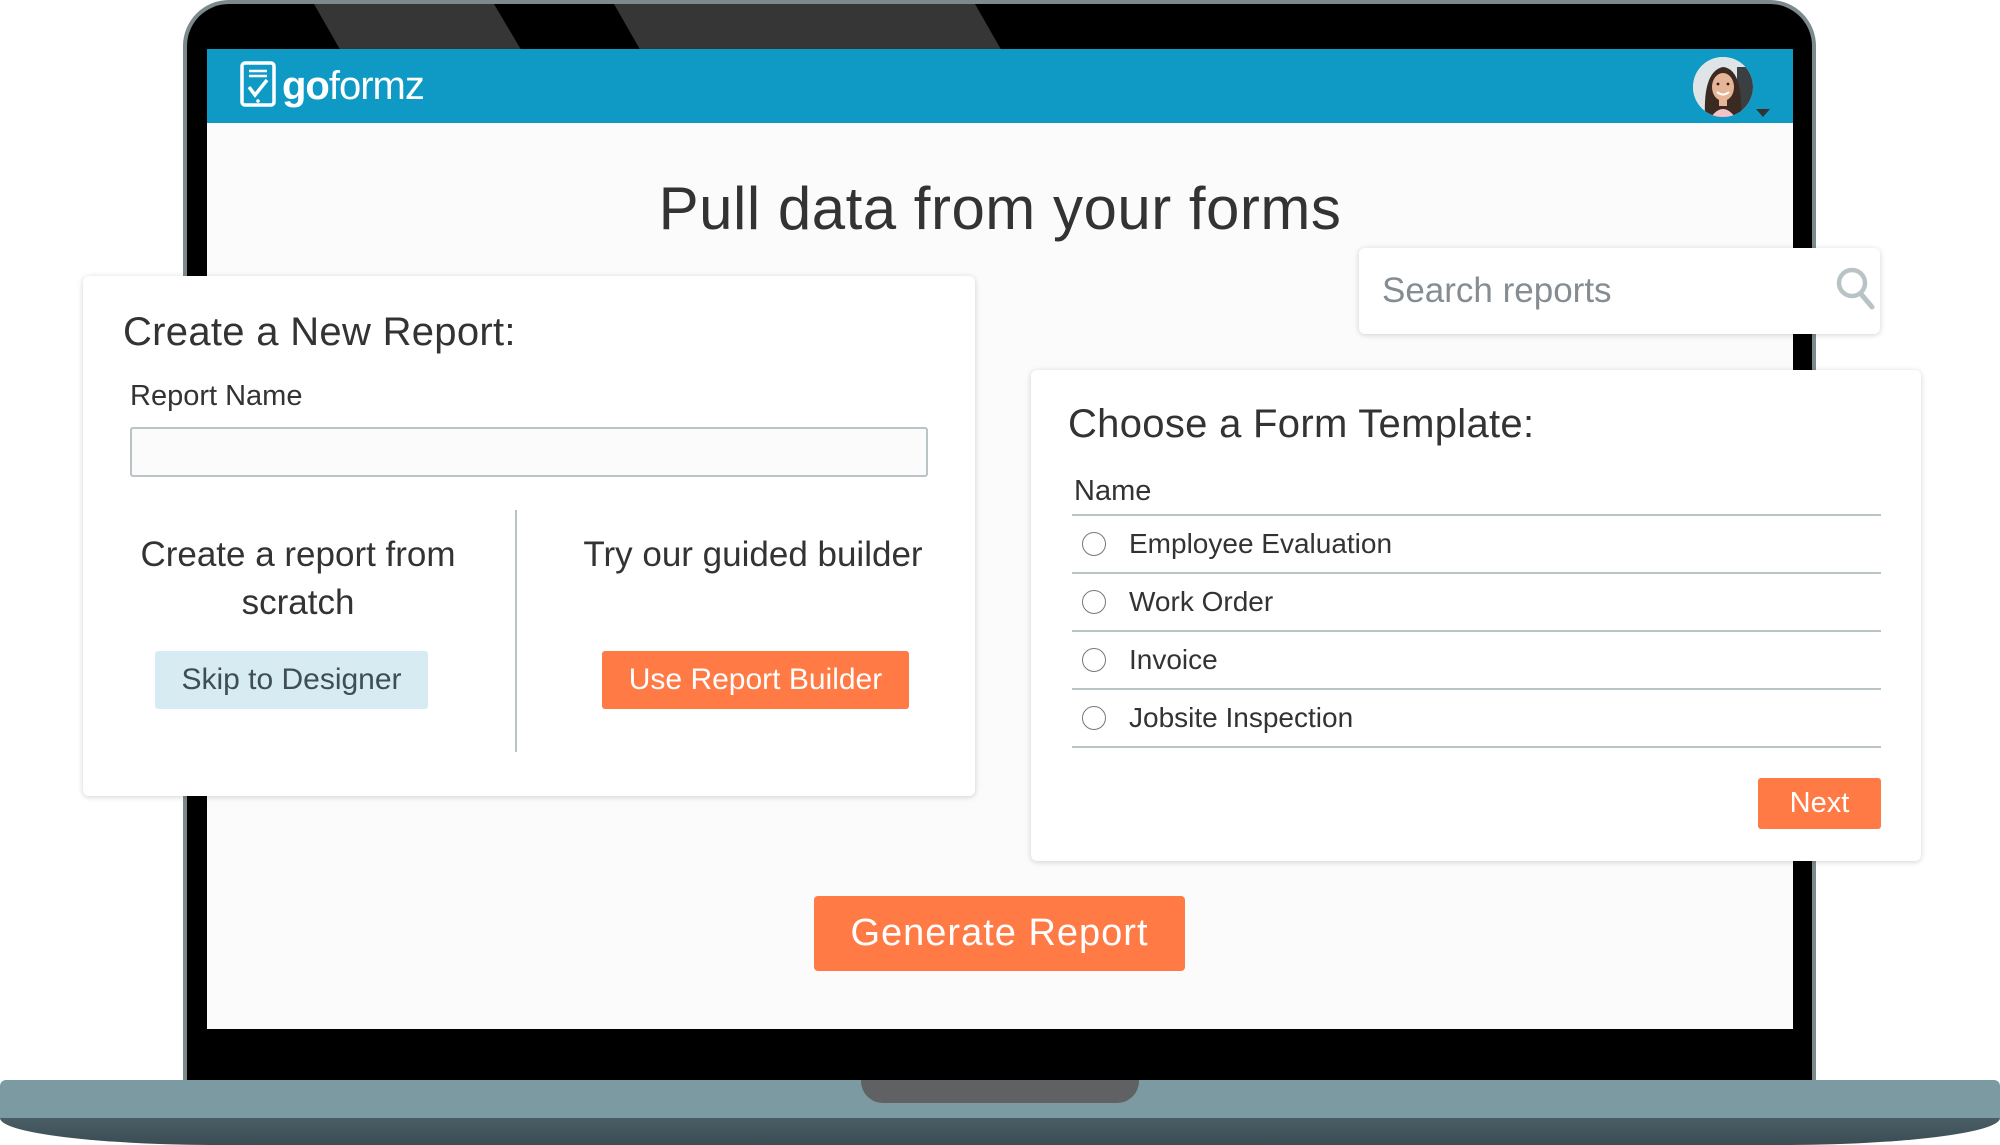  What do you see at coordinates (1476, 603) in the screenshot?
I see `table-row: Work Order` at bounding box center [1476, 603].